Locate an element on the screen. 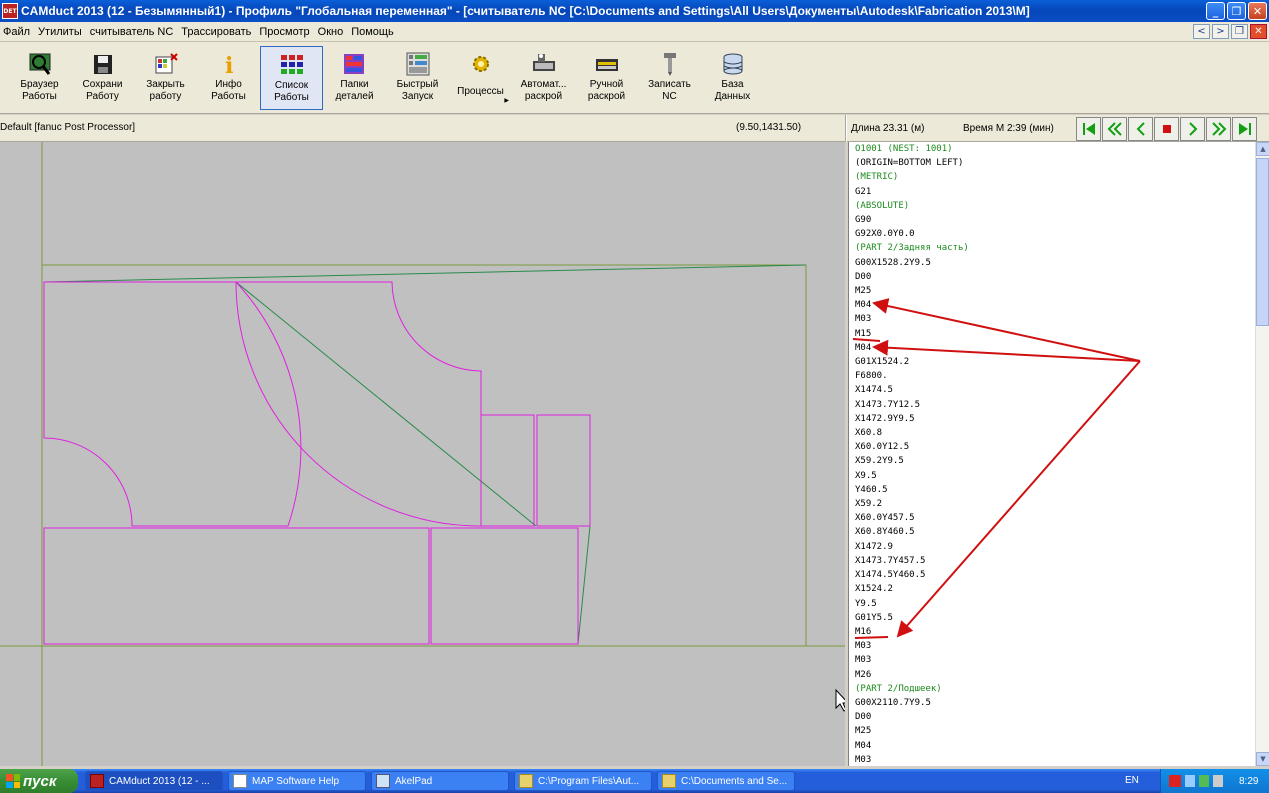 The width and height of the screenshot is (1269, 793). network-tray-icon is located at coordinates (1190, 781).